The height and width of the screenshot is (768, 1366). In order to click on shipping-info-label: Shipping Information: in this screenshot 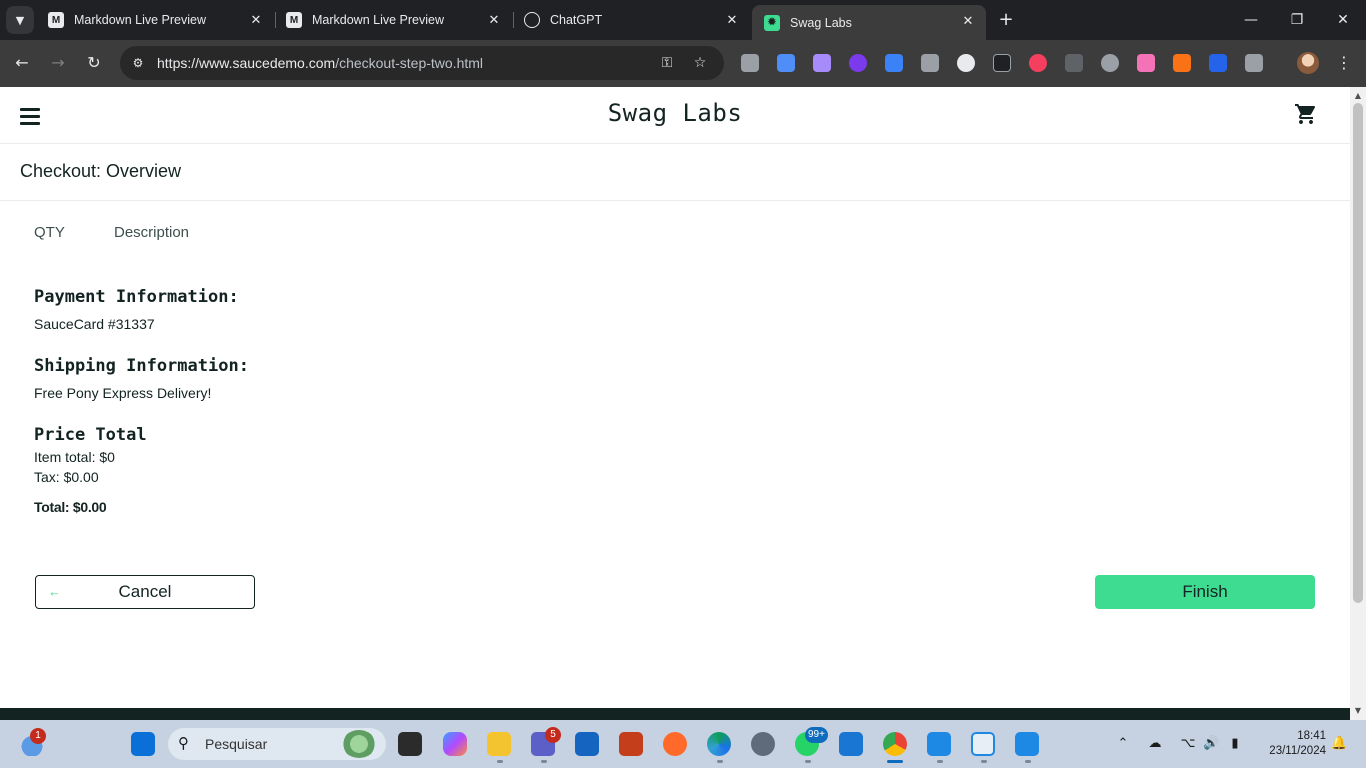, I will do `click(141, 366)`.